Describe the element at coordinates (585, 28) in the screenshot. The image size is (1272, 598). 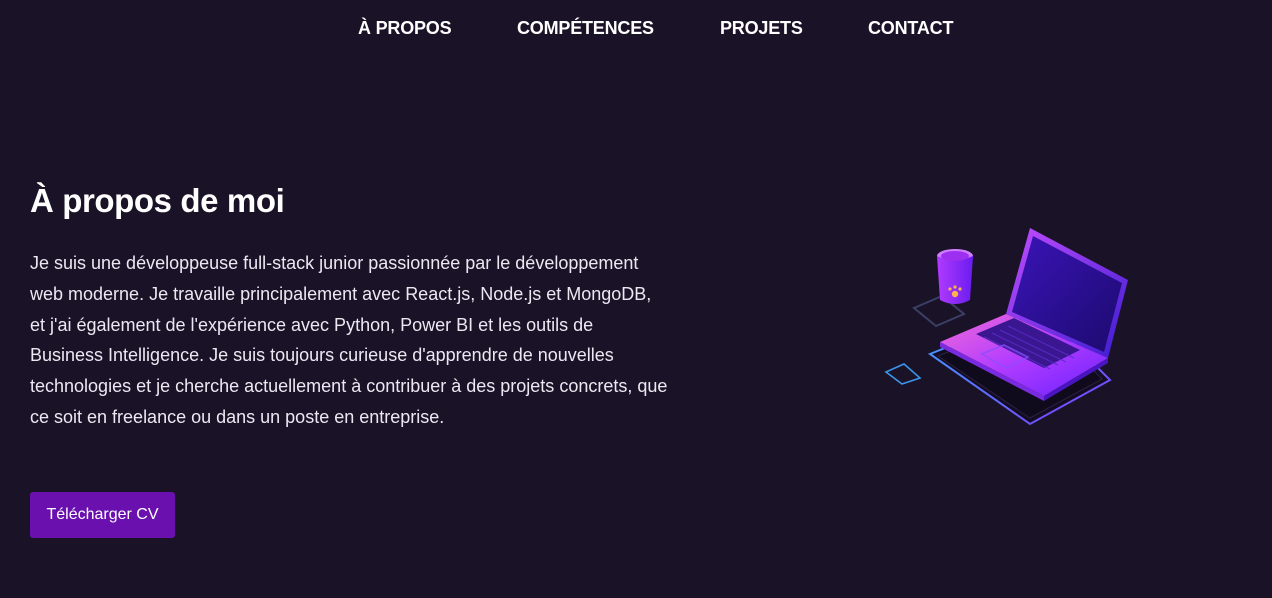
I see `nav-link-competences: COMPÉTENCES` at that location.